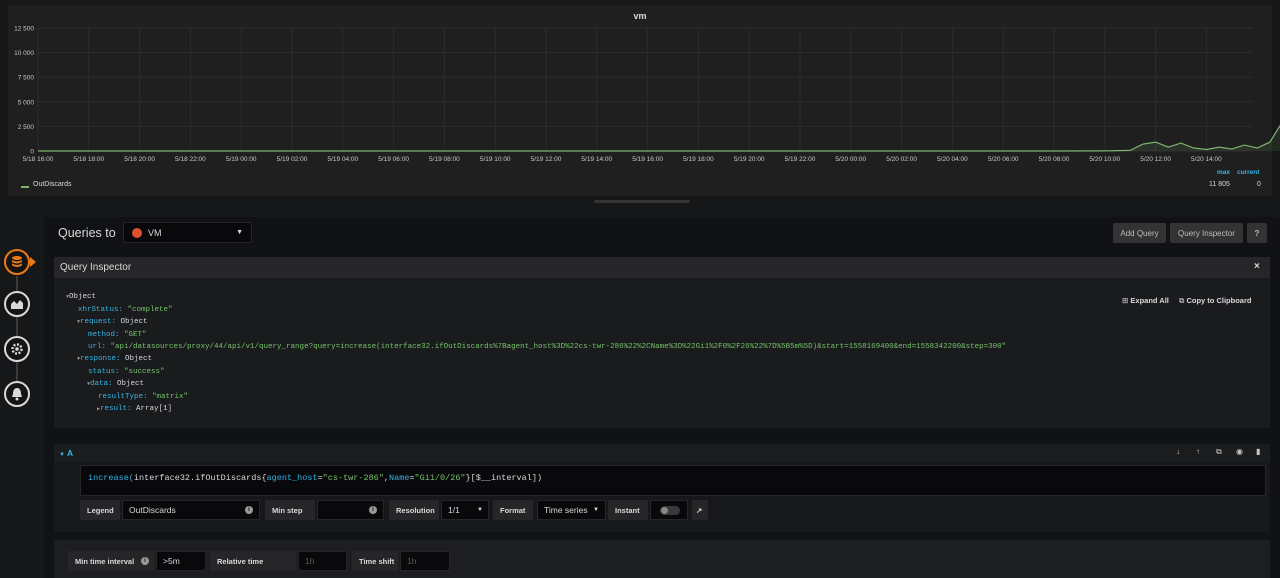 Image resolution: width=1280 pixels, height=578 pixels. Describe the element at coordinates (850, 159) in the screenshot. I see `x-tick-label: 5/20 00:00` at that location.